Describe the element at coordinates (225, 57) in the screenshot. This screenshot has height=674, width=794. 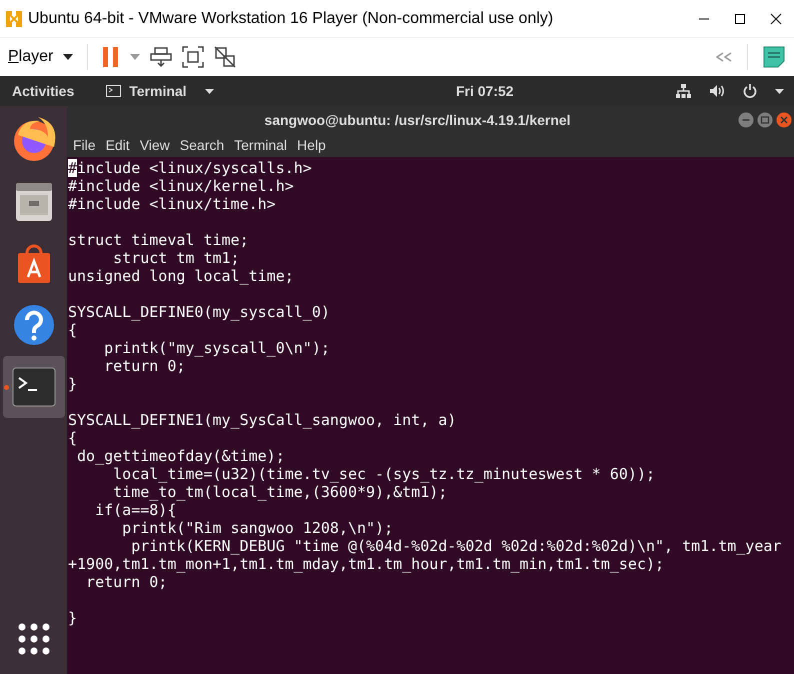
I see `unity-icon` at that location.